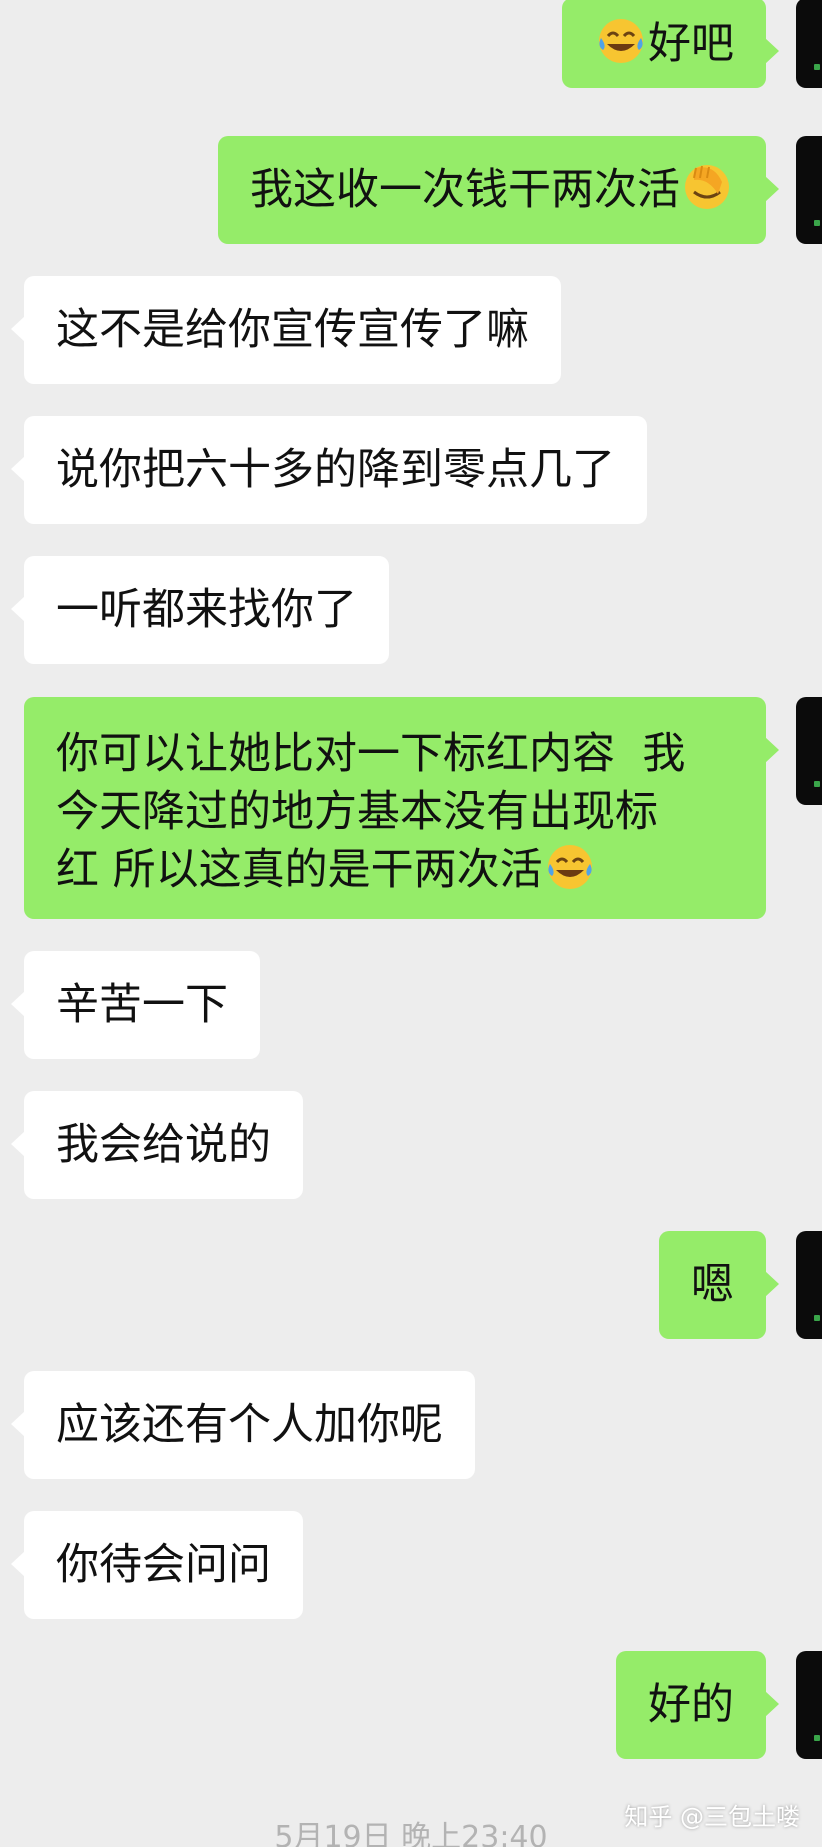 The width and height of the screenshot is (822, 1847). What do you see at coordinates (411, 1285) in the screenshot?
I see `message-row: 嗯` at bounding box center [411, 1285].